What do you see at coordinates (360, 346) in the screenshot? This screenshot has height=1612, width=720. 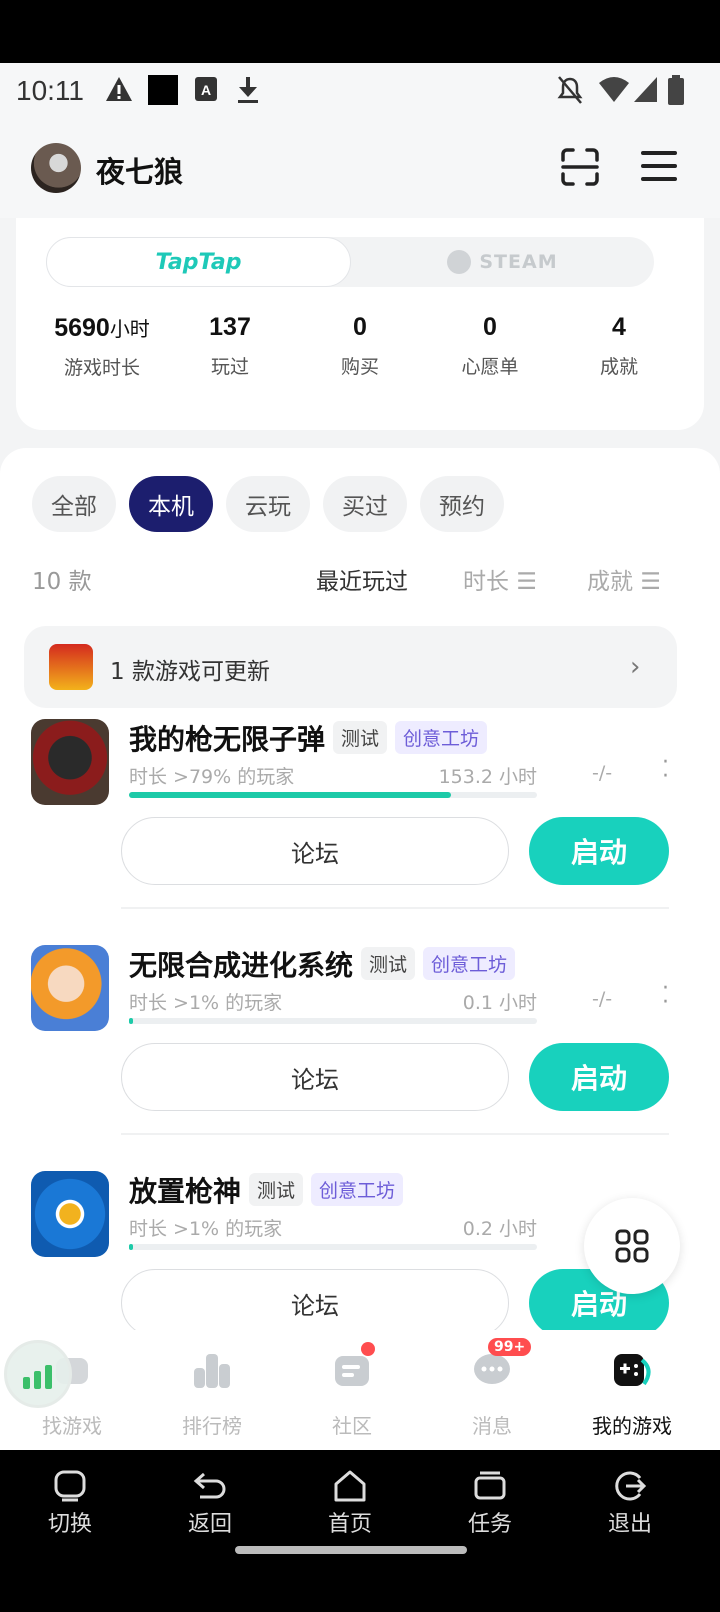 I see `stat-purchased: 0 购买` at bounding box center [360, 346].